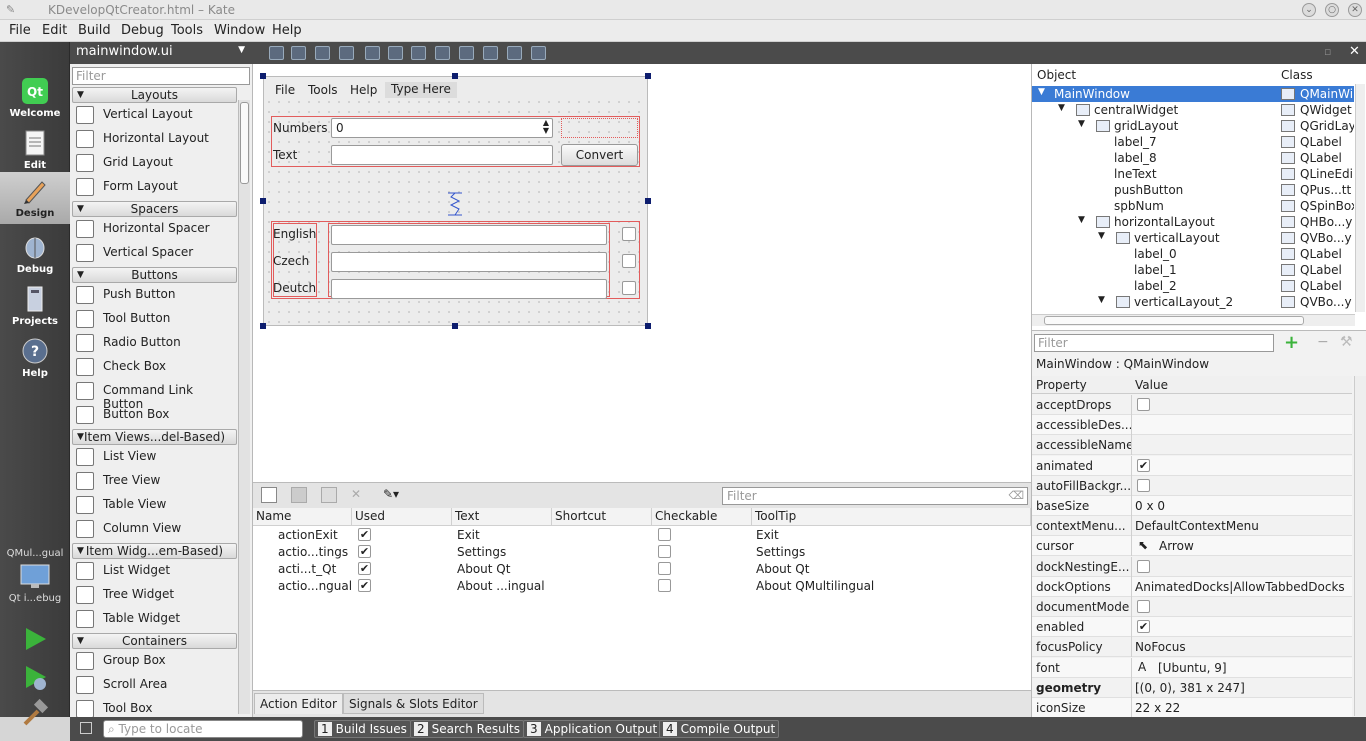 Image resolution: width=1366 pixels, height=741 pixels. What do you see at coordinates (1240, 587) in the screenshot?
I see `property-value: AnimatedDocks|AllowTabbedDocks` at bounding box center [1240, 587].